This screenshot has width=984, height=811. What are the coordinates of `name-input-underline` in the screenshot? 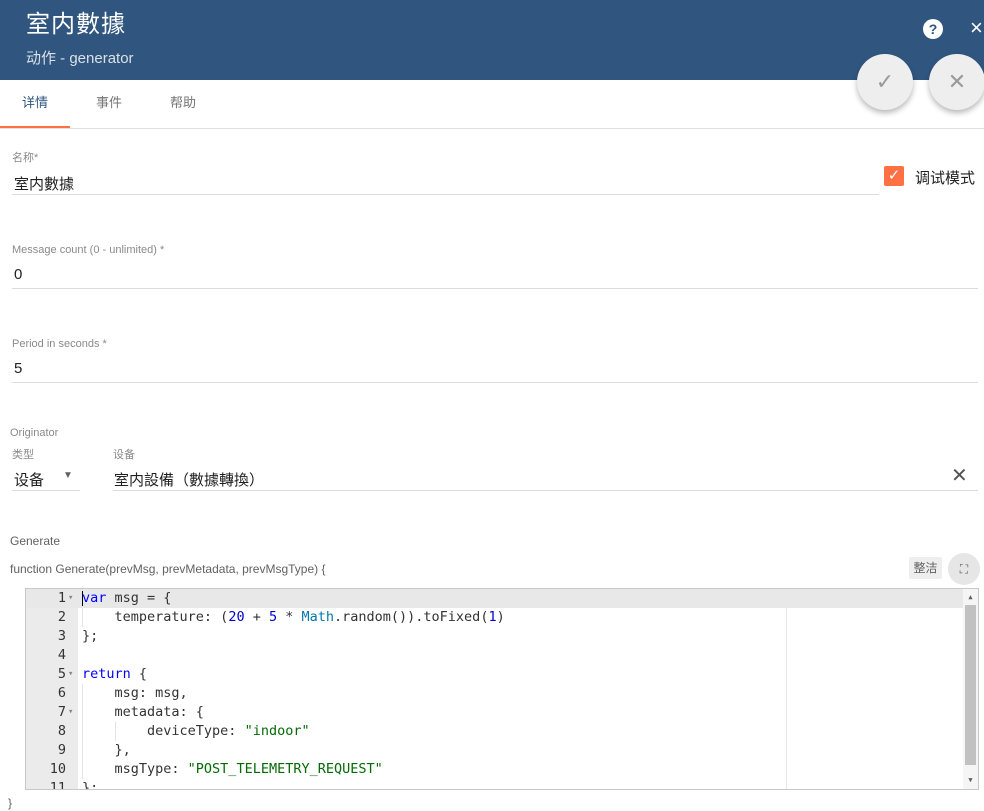 It's located at (445, 194).